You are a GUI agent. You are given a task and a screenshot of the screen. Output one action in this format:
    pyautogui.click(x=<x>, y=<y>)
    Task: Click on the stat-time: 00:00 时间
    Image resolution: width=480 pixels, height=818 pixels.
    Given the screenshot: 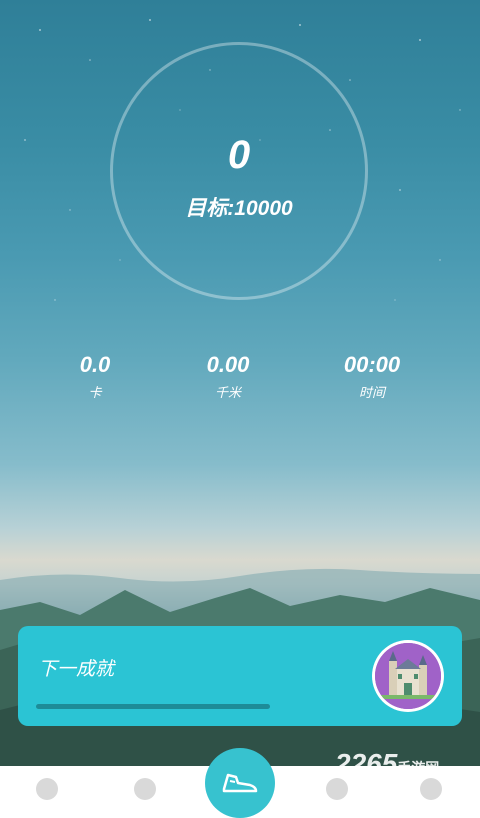 What is the action you would take?
    pyautogui.click(x=372, y=376)
    